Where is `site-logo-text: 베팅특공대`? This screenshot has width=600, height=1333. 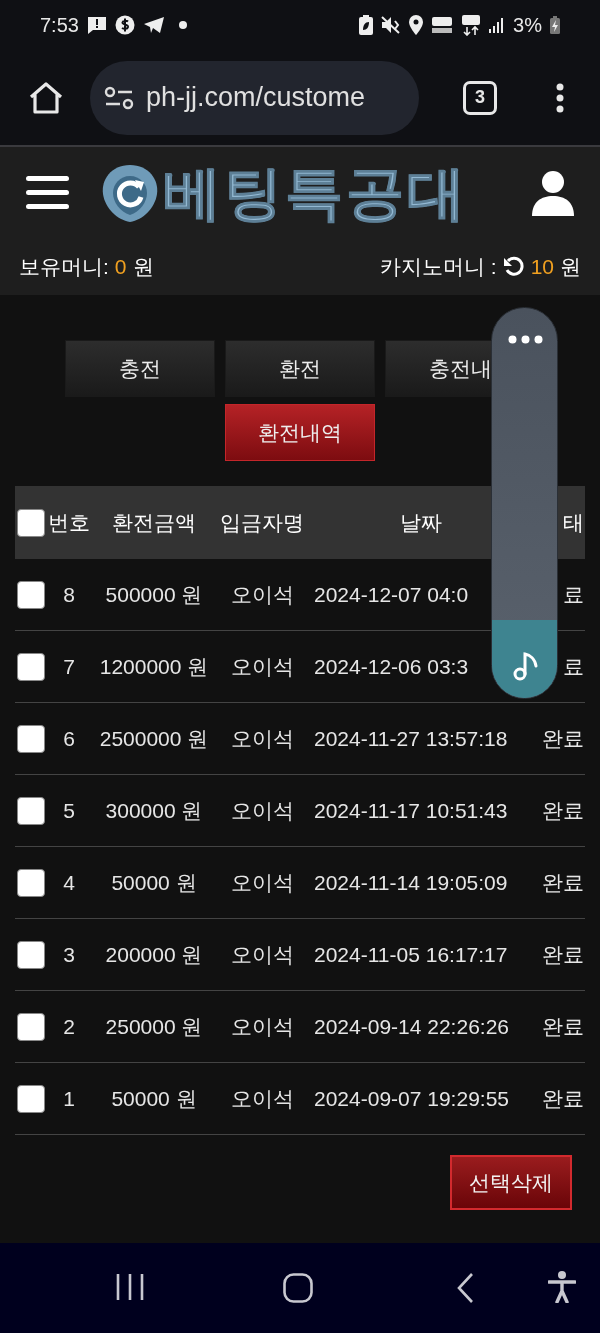
site-logo-text: 베팅특공대 is located at coordinates (315, 193).